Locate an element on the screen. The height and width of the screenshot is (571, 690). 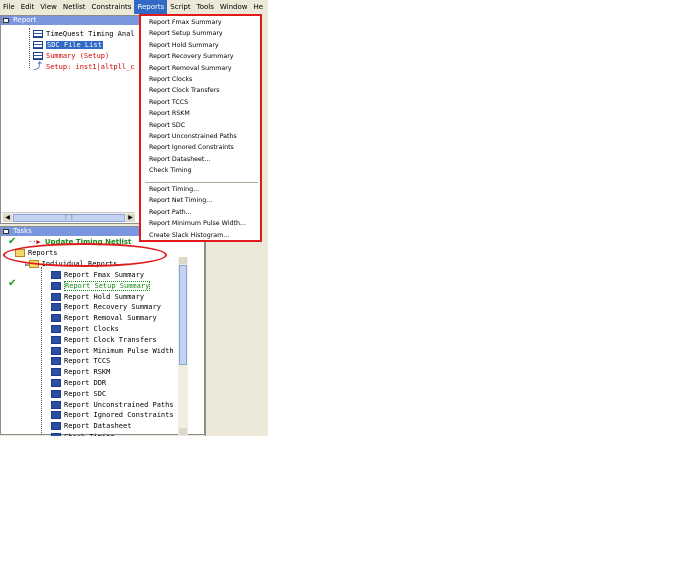
reports-menu-item: Report Hold Summary is located at coordinates (184, 45).